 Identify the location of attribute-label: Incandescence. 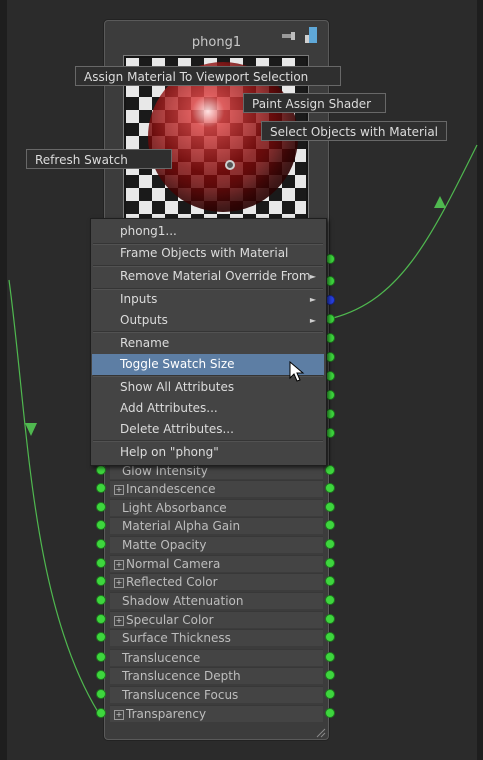
(171, 489).